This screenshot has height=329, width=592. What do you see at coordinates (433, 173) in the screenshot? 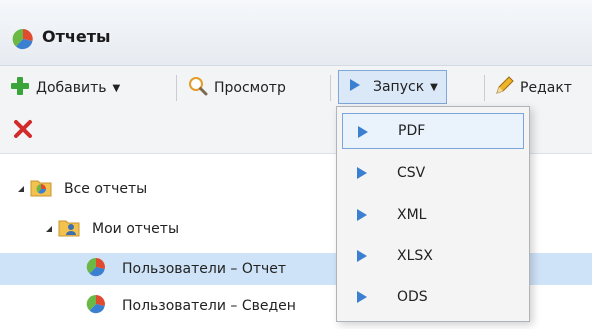
I see `menu-item-csv: CSV` at bounding box center [433, 173].